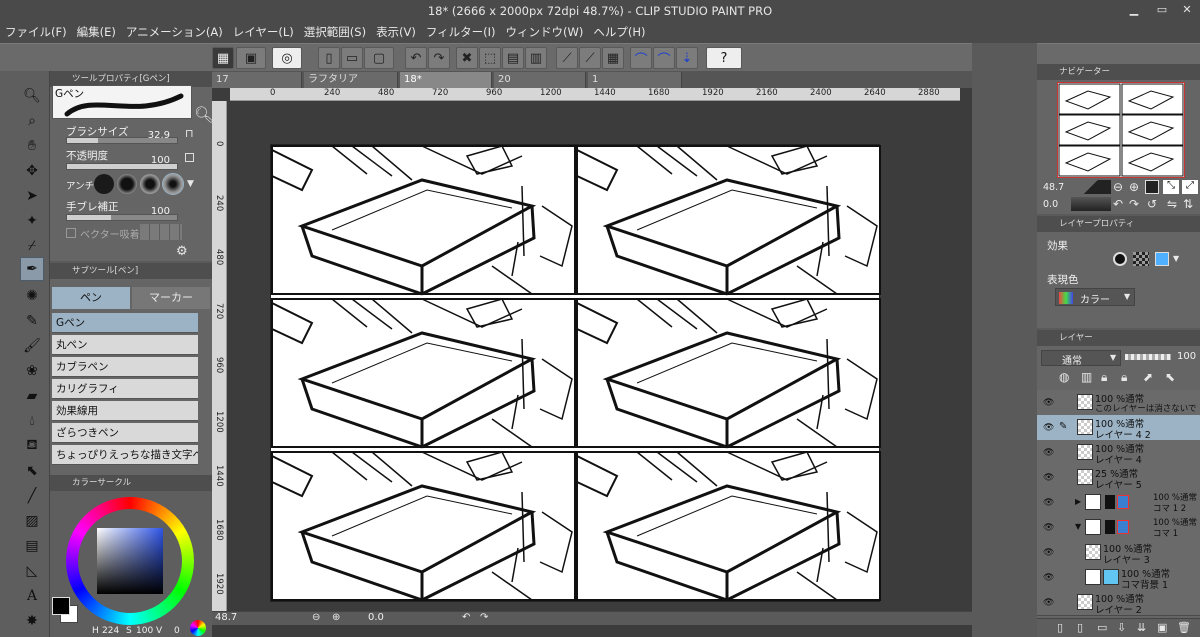 This screenshot has height=637, width=1200. Describe the element at coordinates (335, 32) in the screenshot. I see `menu-selection: 選択範囲(S)` at that location.